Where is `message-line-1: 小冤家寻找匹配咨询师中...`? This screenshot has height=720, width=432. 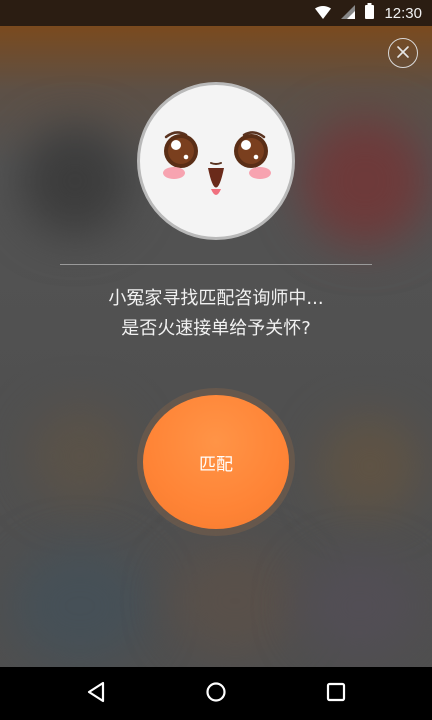
message-line-1: 小冤家寻找匹配咨询师中... is located at coordinates (216, 298).